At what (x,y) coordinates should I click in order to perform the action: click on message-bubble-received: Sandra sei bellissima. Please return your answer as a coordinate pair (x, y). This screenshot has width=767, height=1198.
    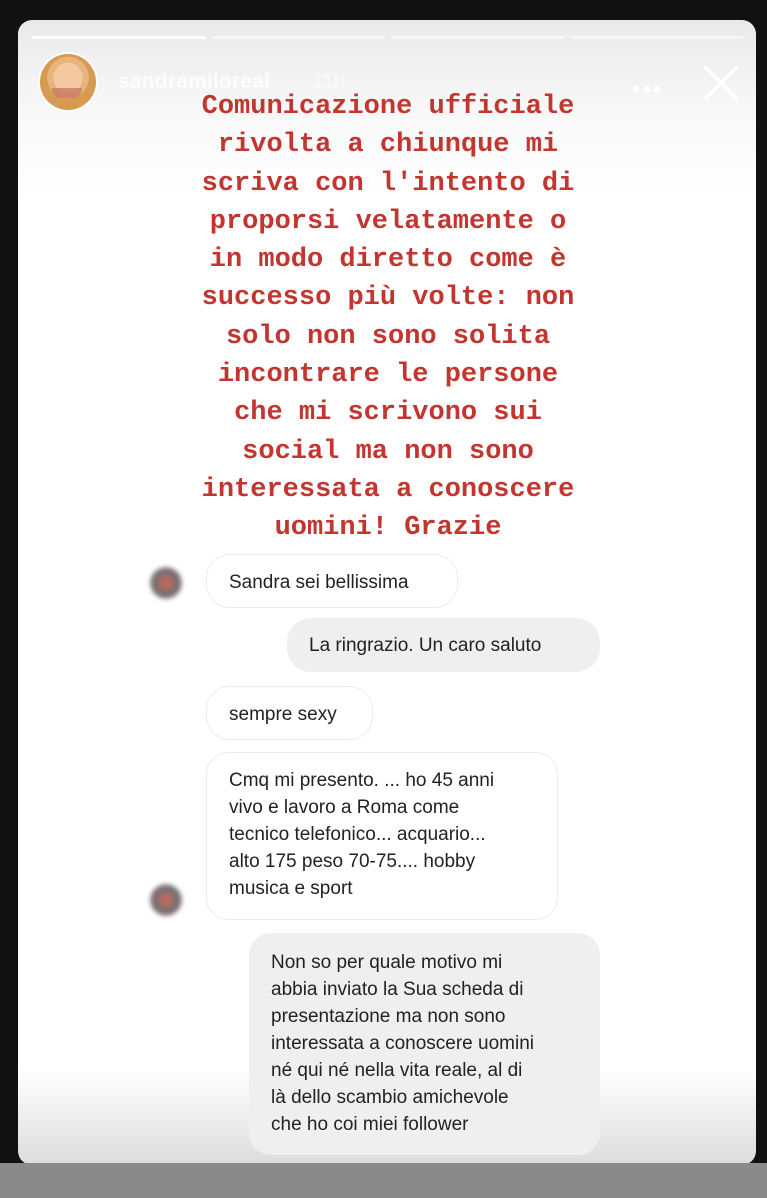
    Looking at the image, I should click on (332, 581).